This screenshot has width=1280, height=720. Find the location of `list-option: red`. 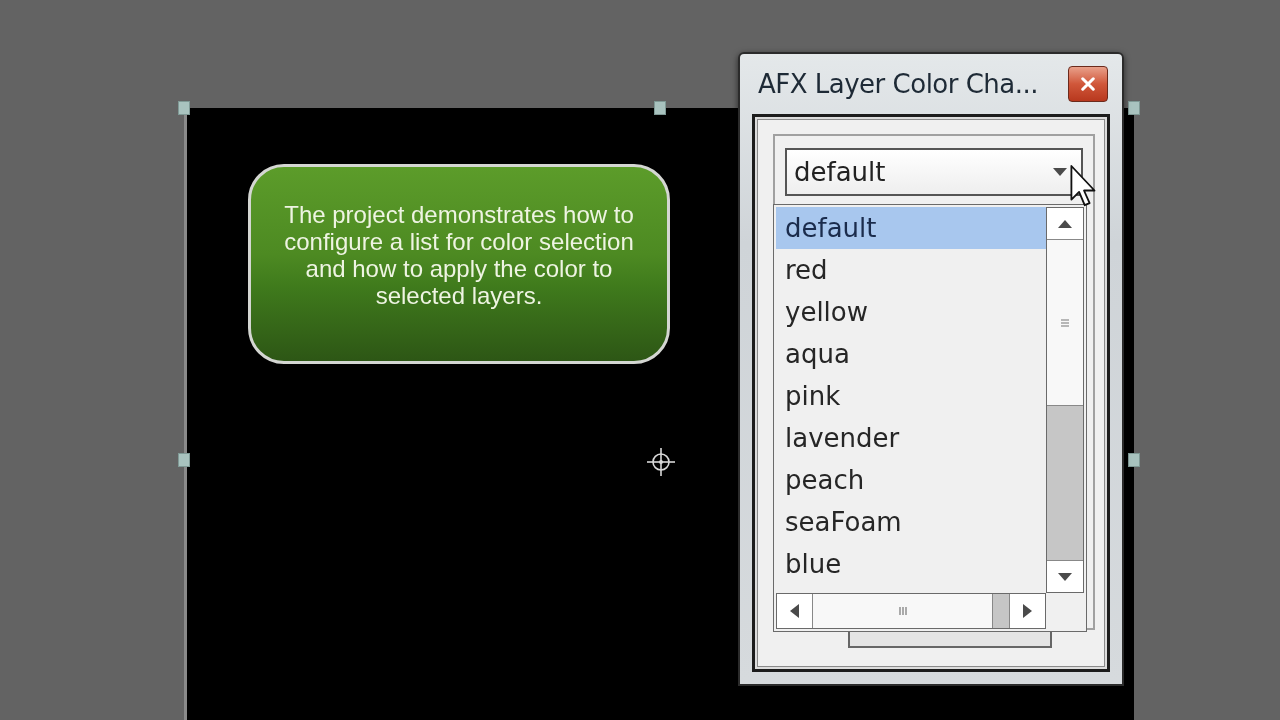

list-option: red is located at coordinates (911, 270).